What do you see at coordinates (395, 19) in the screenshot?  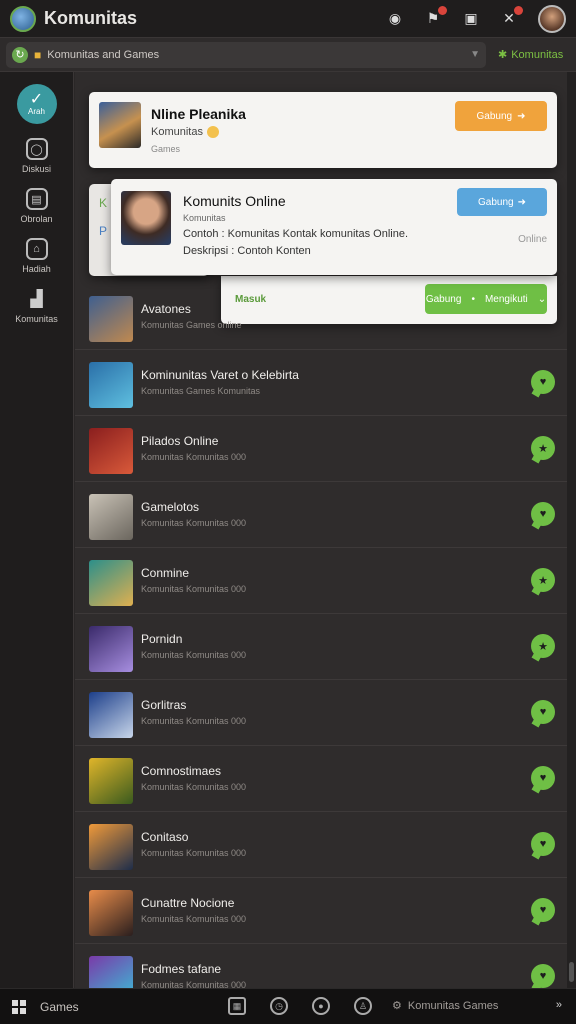 I see `globe-icon: ◉` at bounding box center [395, 19].